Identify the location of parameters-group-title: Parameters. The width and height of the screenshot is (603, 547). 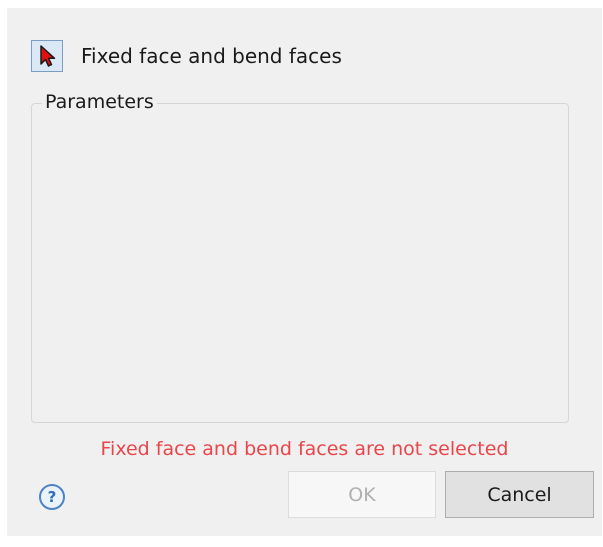
(99, 102).